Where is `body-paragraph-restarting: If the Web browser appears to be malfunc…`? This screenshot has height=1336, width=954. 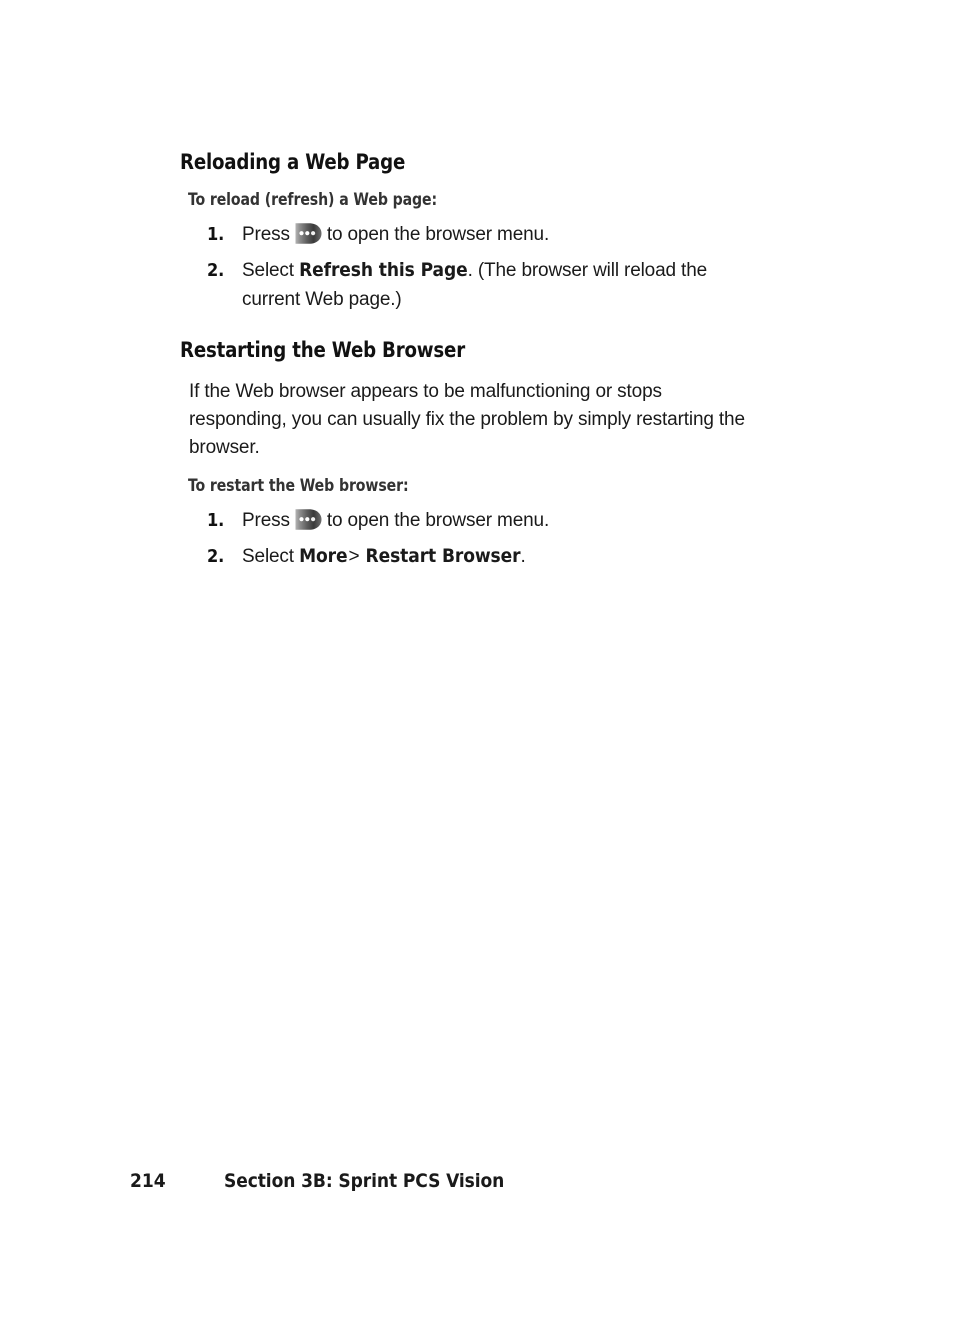 body-paragraph-restarting: If the Web browser appears to be malfunc… is located at coordinates (467, 419).